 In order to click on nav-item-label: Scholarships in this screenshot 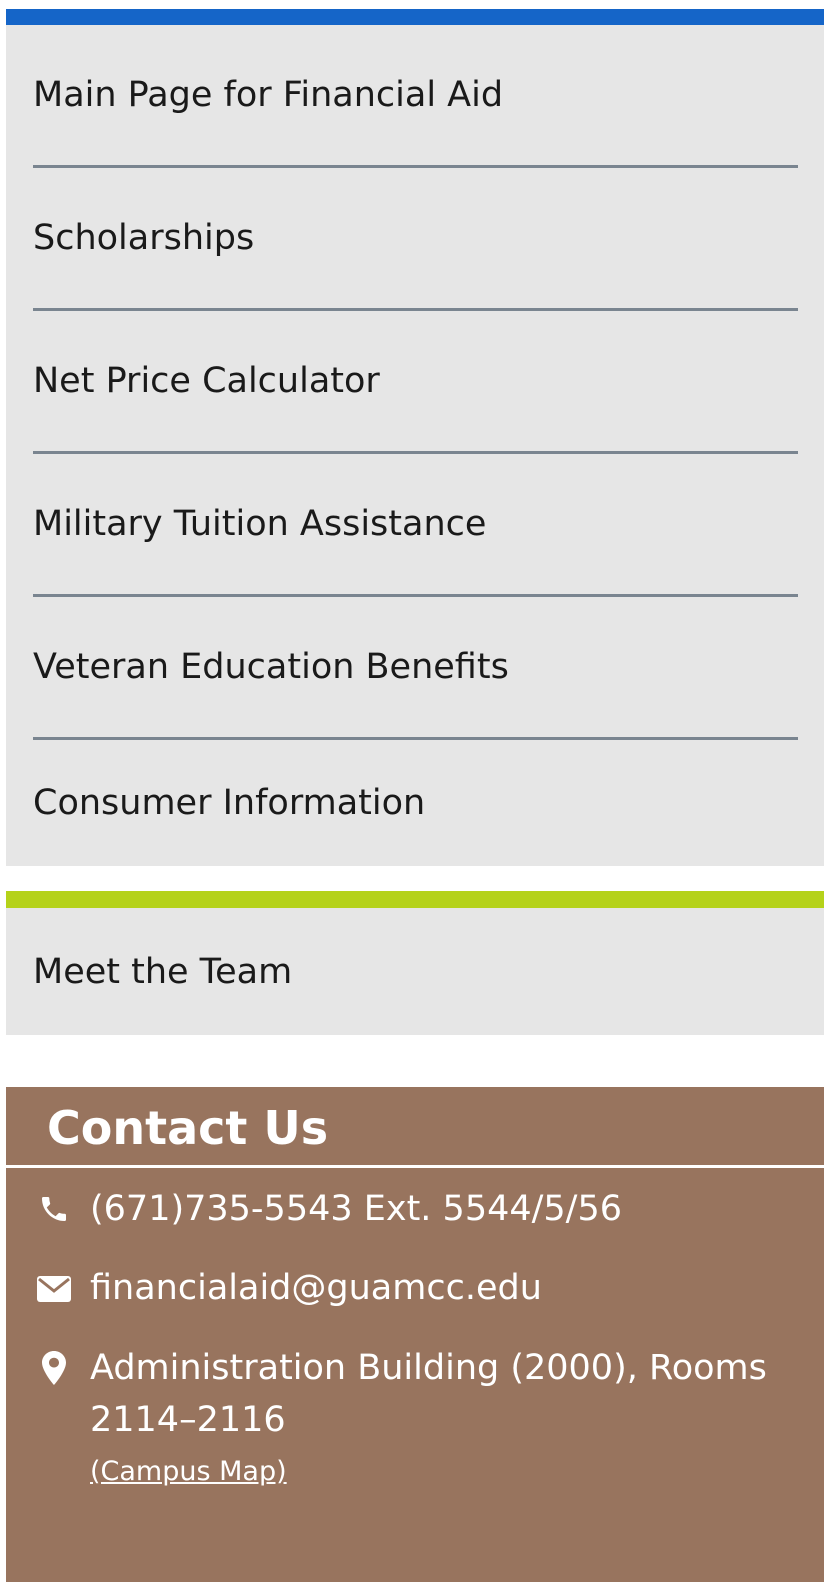, I will do `click(144, 238)`.